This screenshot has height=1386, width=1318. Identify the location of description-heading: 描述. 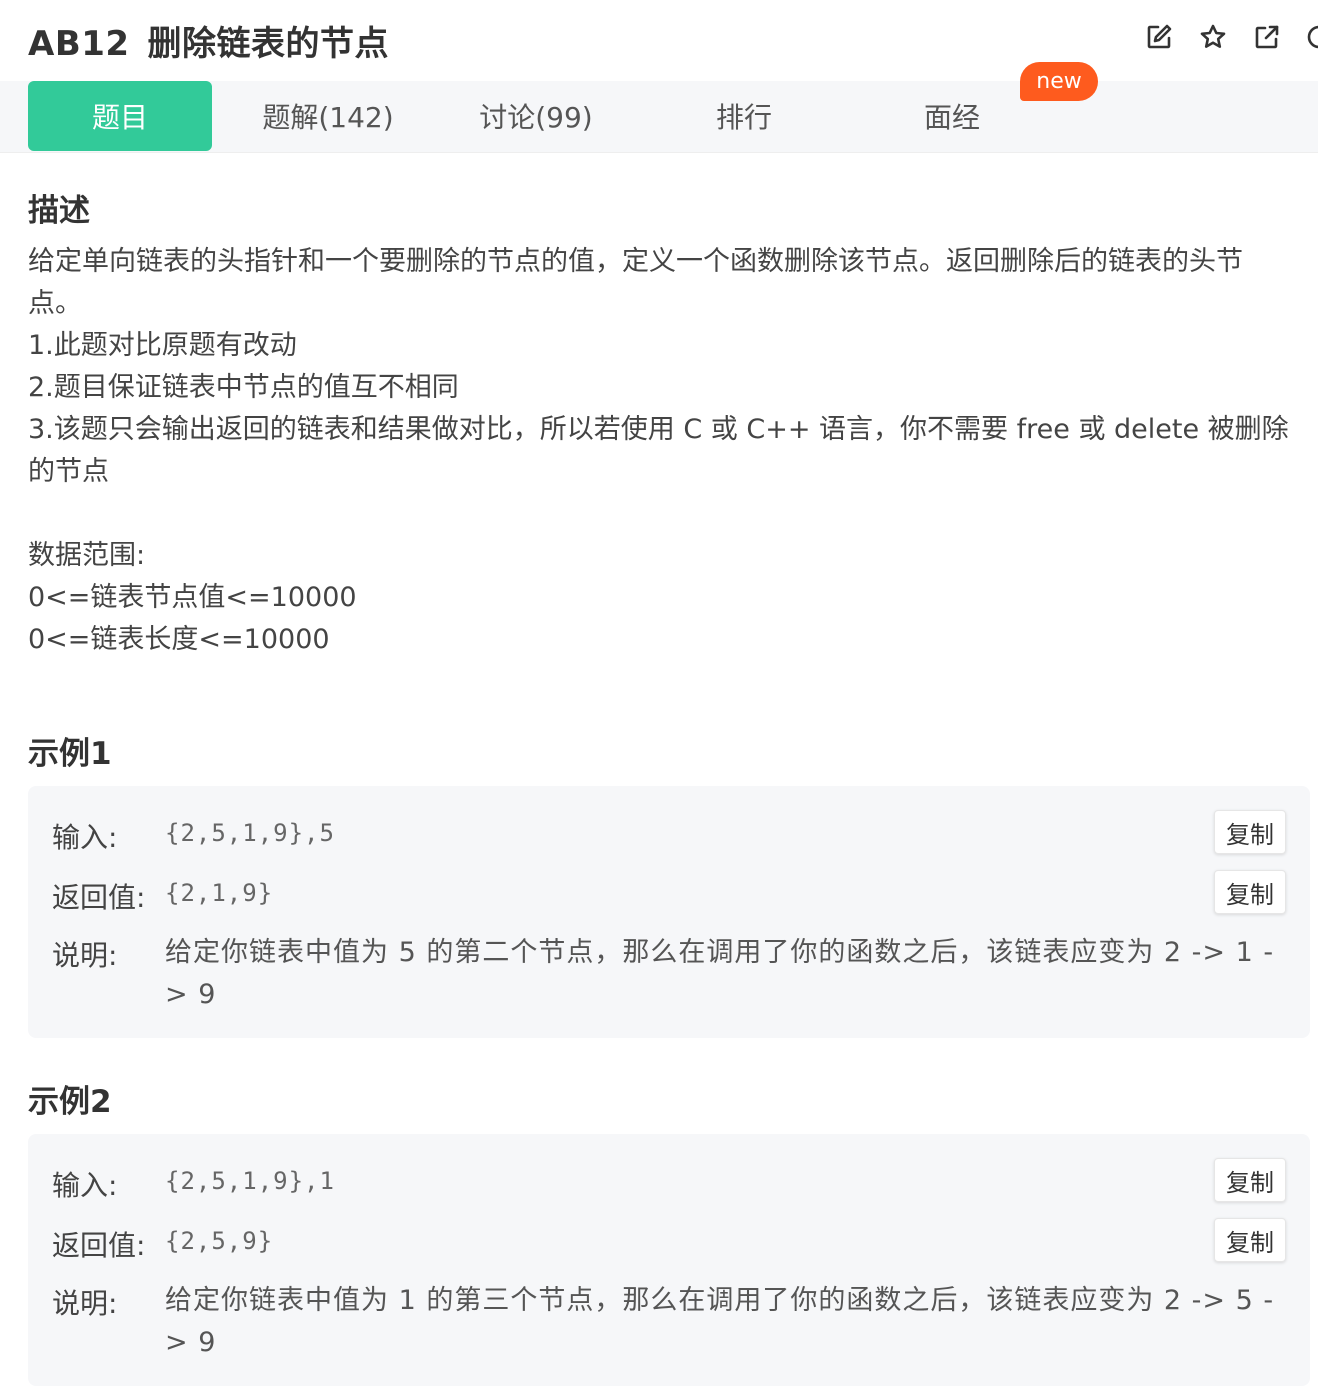
(59, 211).